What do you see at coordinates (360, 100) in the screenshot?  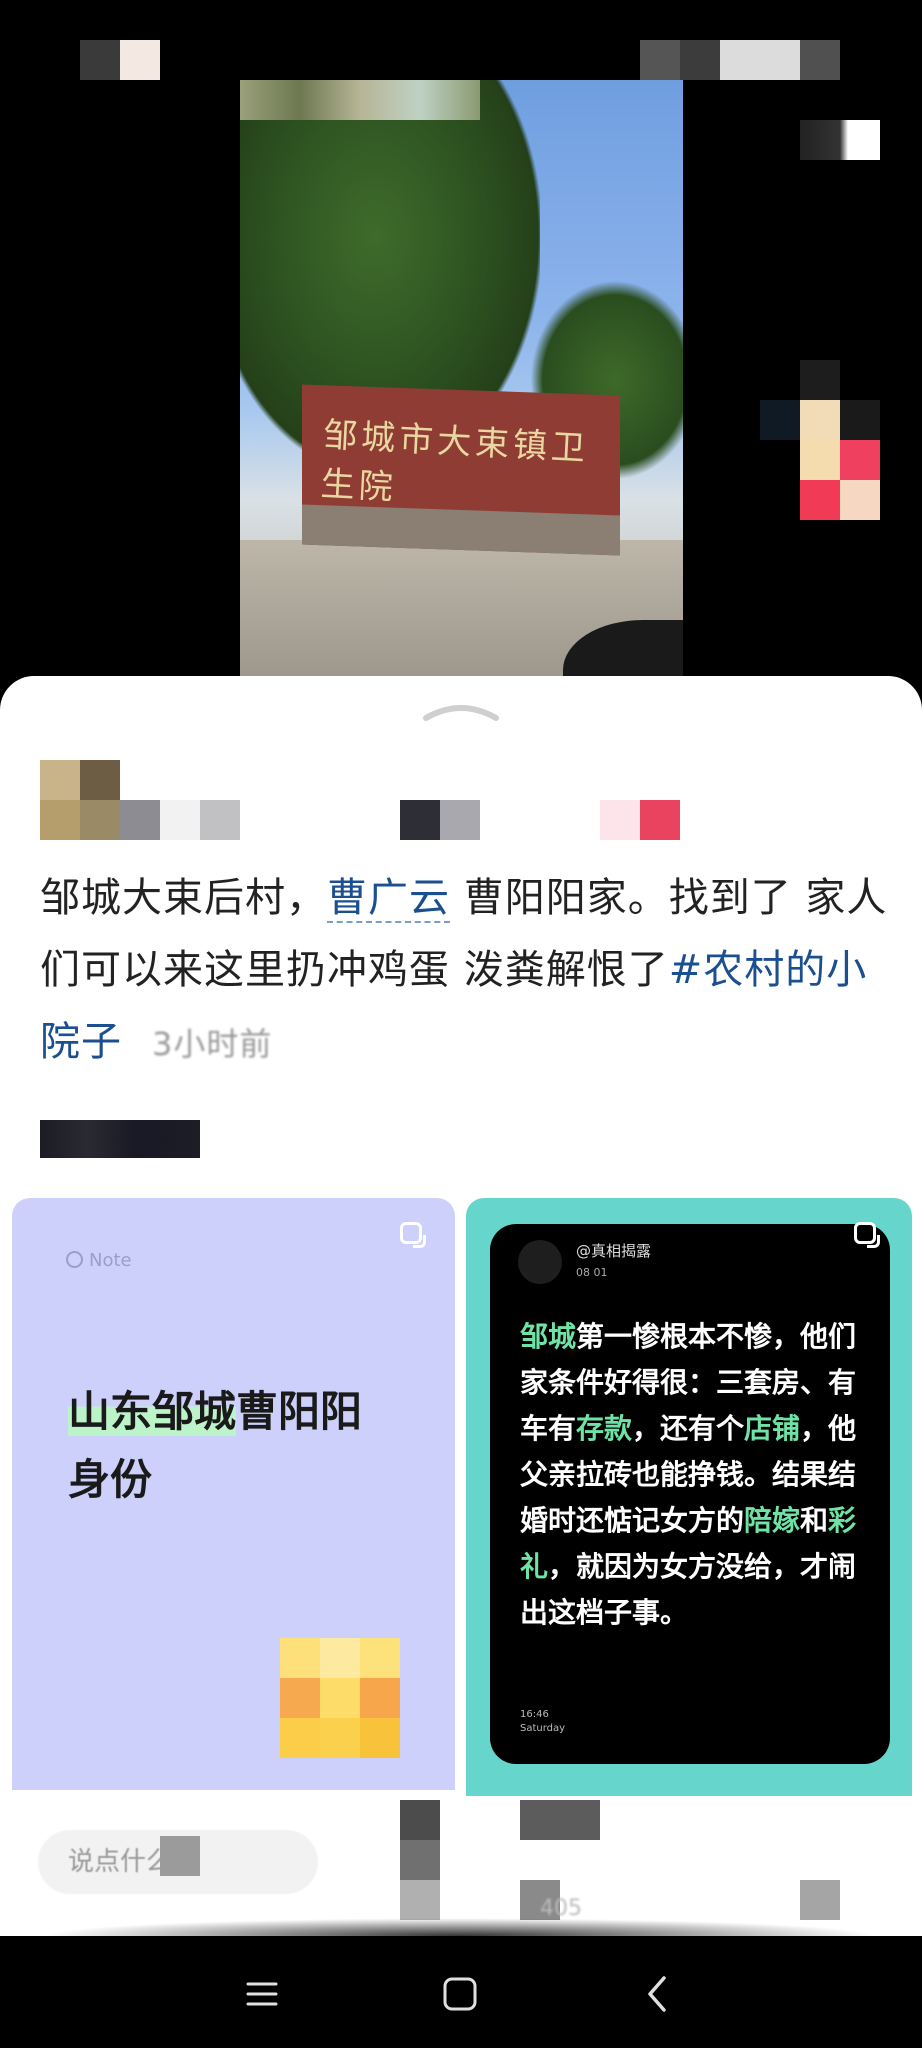 I see `photo-pixelated-strip` at bounding box center [360, 100].